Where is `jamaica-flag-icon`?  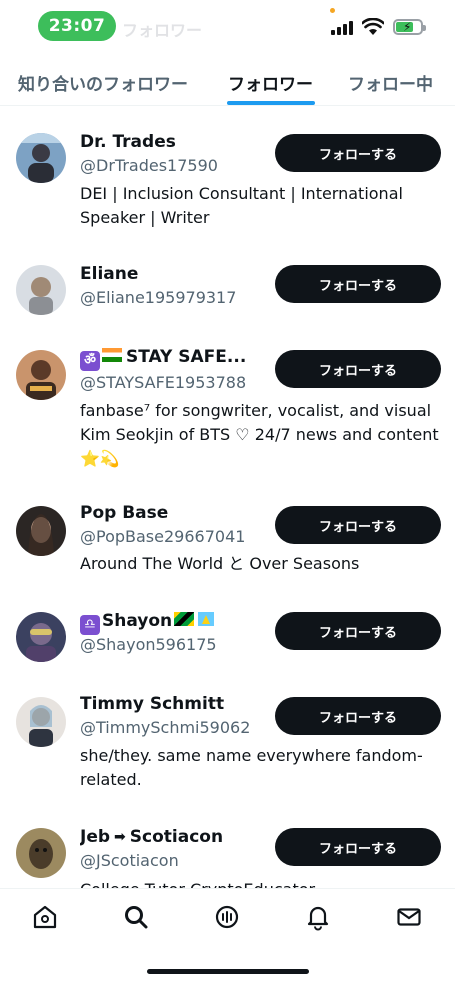 jamaica-flag-icon is located at coordinates (184, 619).